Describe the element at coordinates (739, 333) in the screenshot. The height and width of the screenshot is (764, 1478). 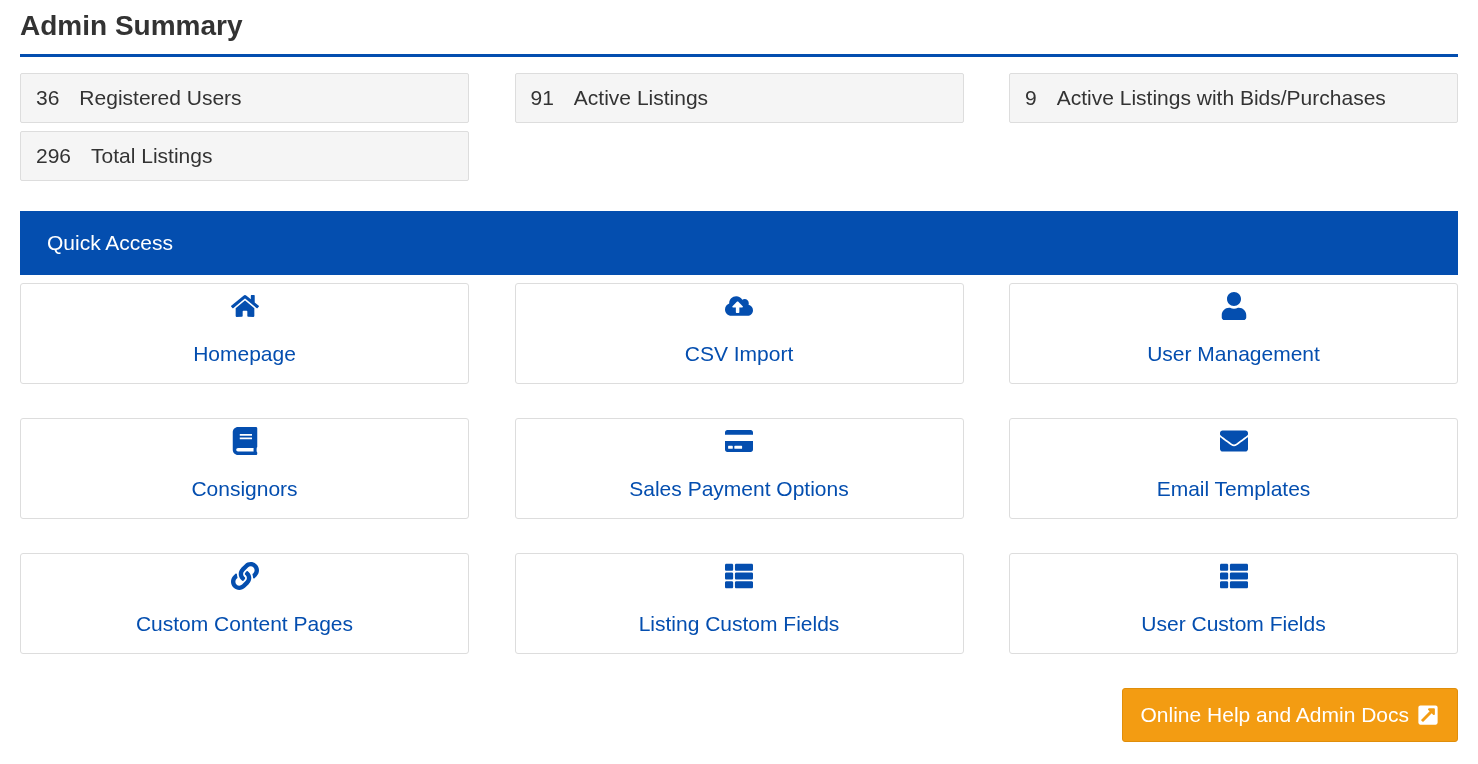
I see `quick-access-link: CSV Import` at that location.